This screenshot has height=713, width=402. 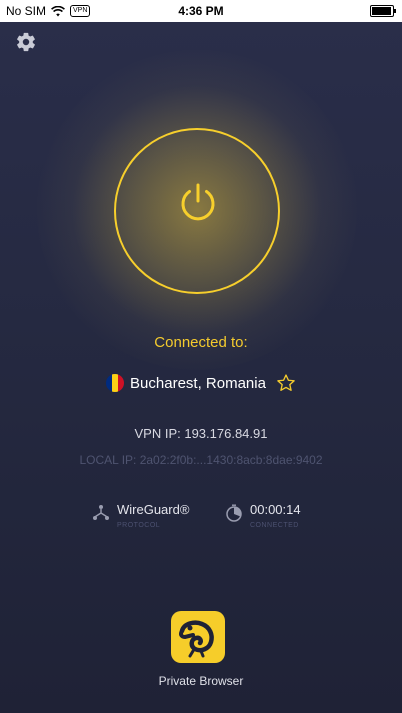 I want to click on connected-label: Connected to:, so click(x=201, y=342).